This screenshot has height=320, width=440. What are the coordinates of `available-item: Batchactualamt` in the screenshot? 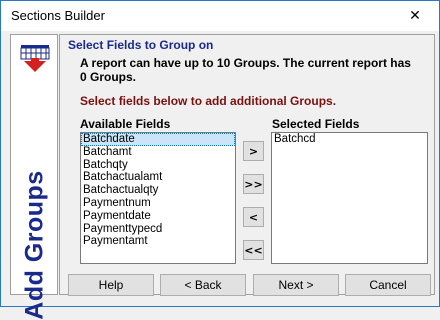 It's located at (158, 177).